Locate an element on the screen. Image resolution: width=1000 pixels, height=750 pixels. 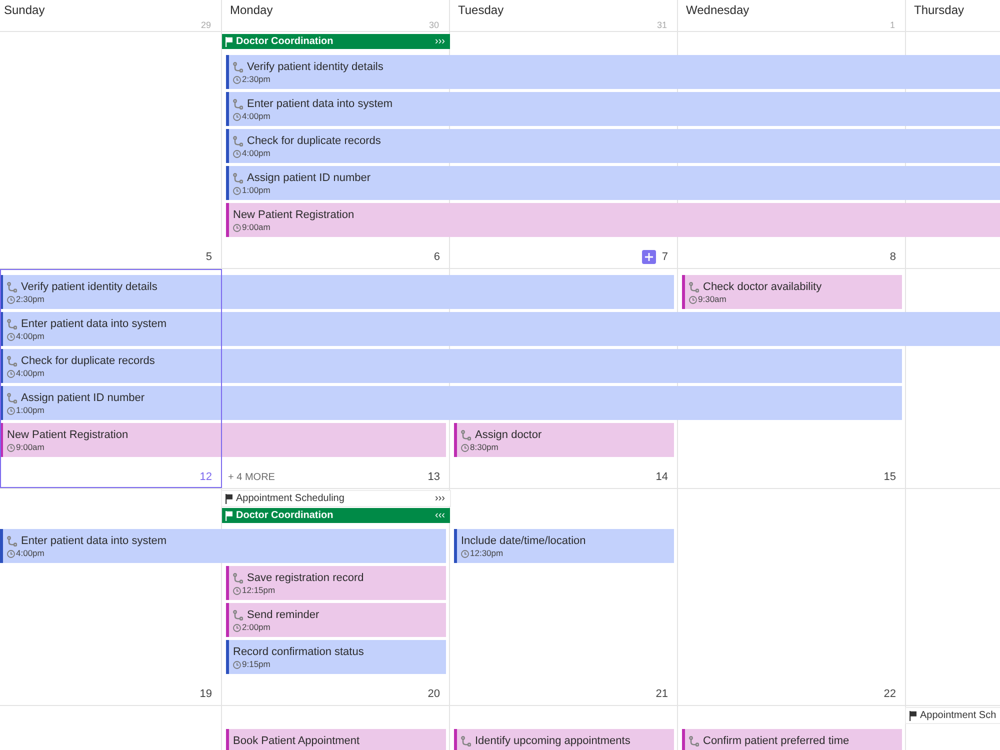
event-title: Identify upcoming appointments is located at coordinates (552, 741).